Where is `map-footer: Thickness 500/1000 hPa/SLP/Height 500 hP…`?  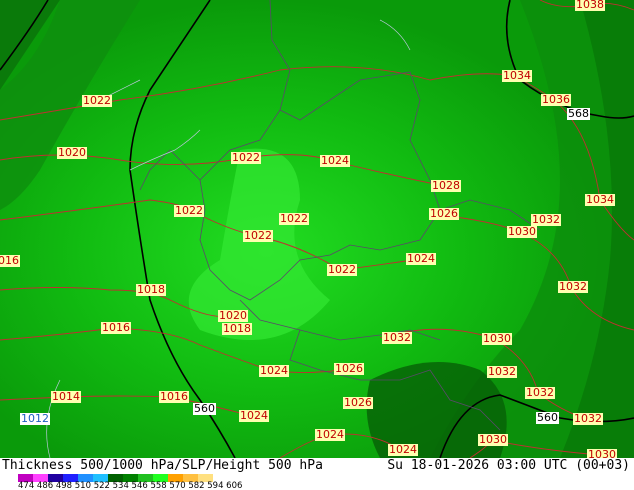
map-footer: Thickness 500/1000 hPa/SLP/Height 500 hP… is located at coordinates (317, 474).